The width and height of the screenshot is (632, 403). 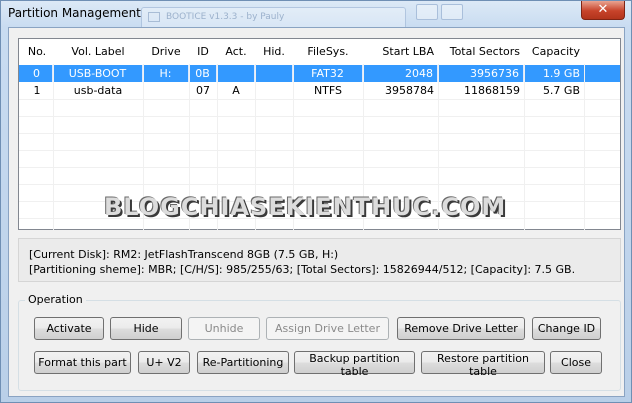 I want to click on cell-capacity: 1.9 GB, so click(x=561, y=73).